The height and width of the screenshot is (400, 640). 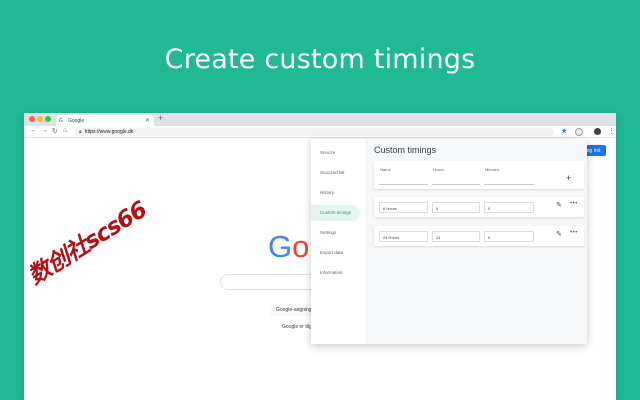 I want to click on sidebar-item-snoozed-list: Snoozed list, so click(x=338, y=173).